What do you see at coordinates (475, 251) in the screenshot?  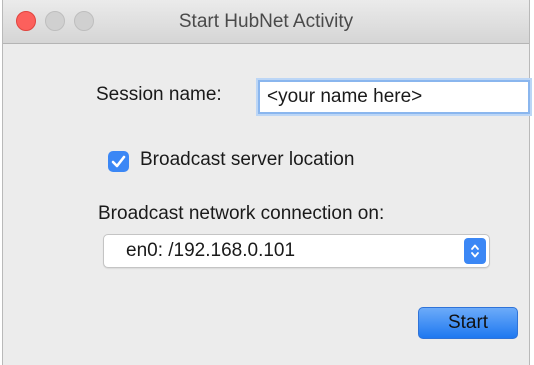 I see `updown-chevron-icon` at bounding box center [475, 251].